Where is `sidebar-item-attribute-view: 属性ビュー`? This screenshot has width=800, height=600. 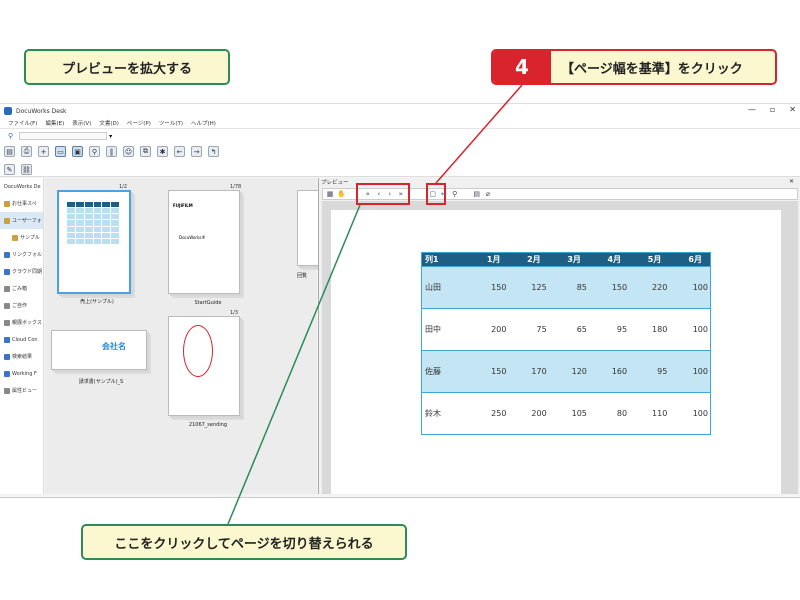 sidebar-item-attribute-view: 属性ビュー is located at coordinates (21, 390).